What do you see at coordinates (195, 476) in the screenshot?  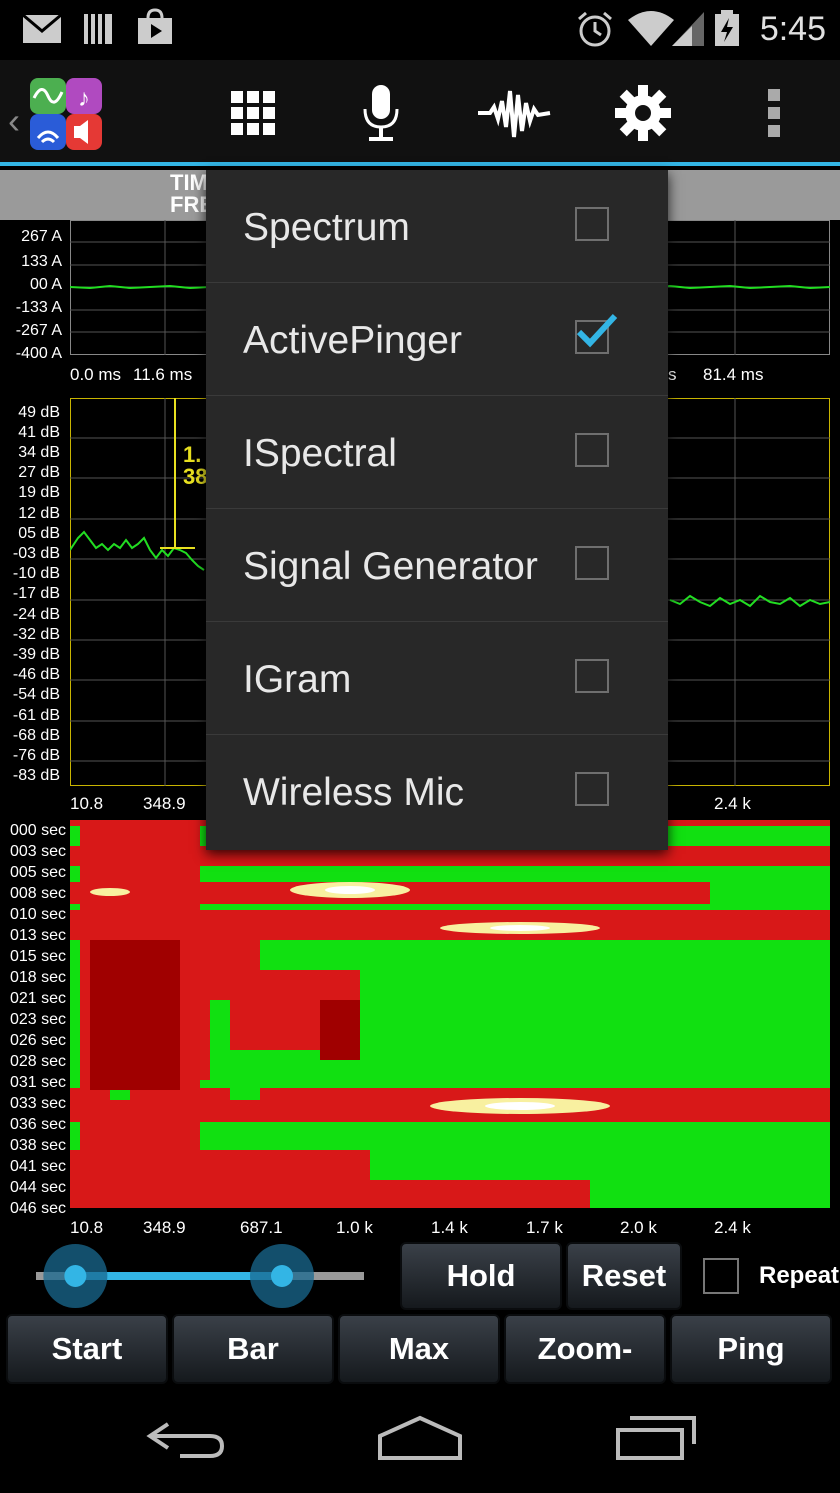 I see `cursor-readout-line: 38` at bounding box center [195, 476].